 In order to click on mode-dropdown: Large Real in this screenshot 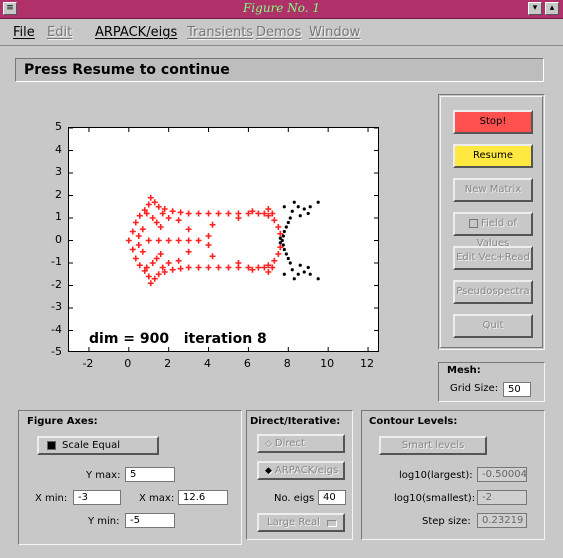, I will do `click(301, 522)`.